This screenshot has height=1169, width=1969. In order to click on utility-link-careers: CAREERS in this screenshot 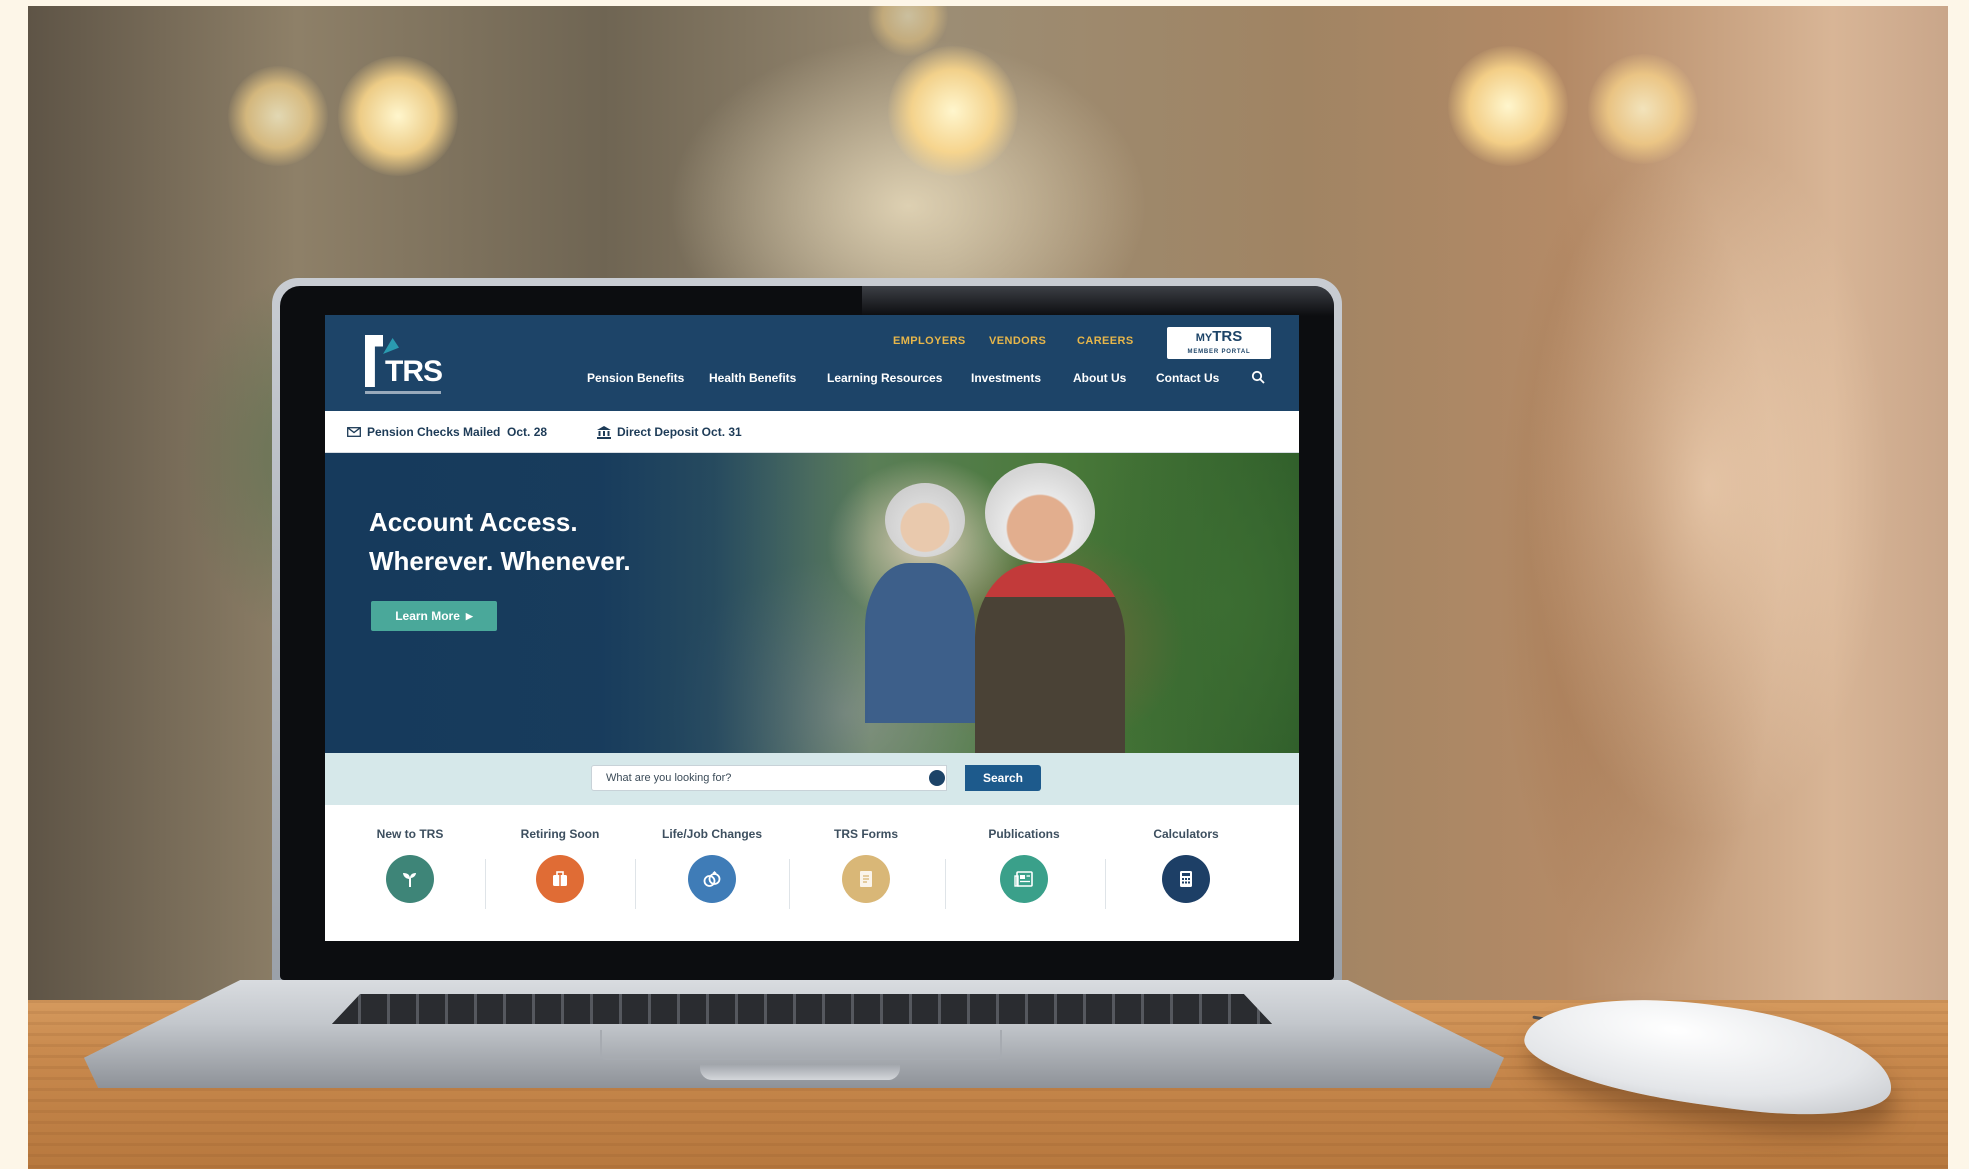, I will do `click(1105, 341)`.